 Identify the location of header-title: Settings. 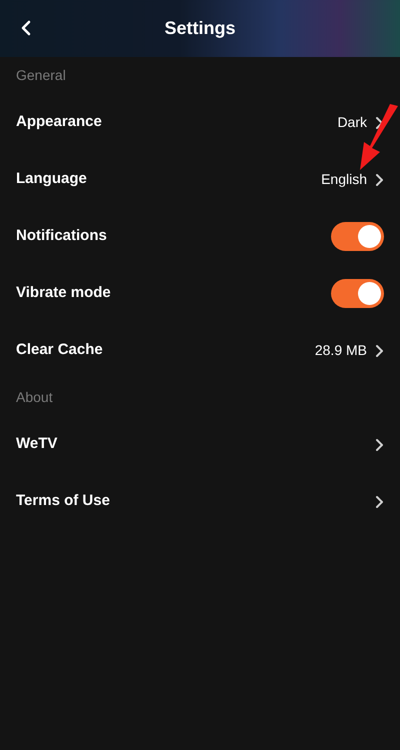
(200, 28).